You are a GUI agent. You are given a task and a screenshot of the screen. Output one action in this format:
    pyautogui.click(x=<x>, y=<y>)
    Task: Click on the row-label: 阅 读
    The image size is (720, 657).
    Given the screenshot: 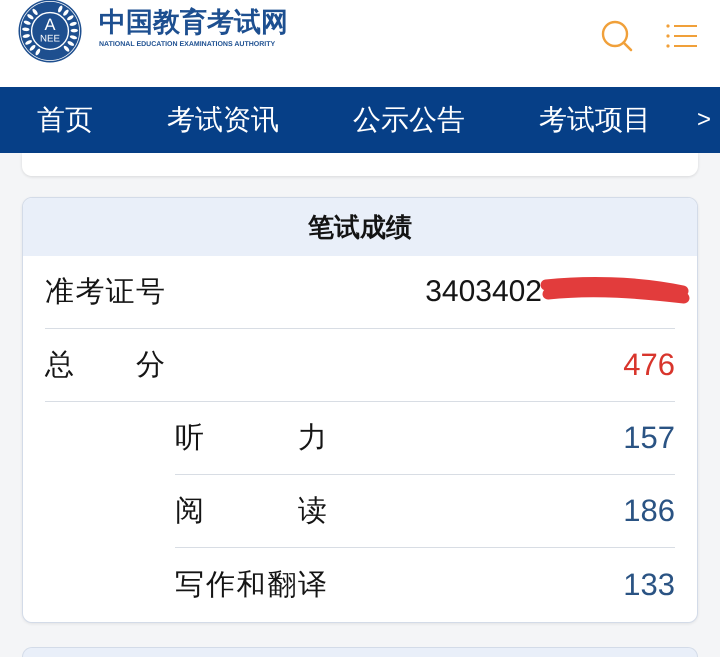 What is the action you would take?
    pyautogui.click(x=251, y=510)
    